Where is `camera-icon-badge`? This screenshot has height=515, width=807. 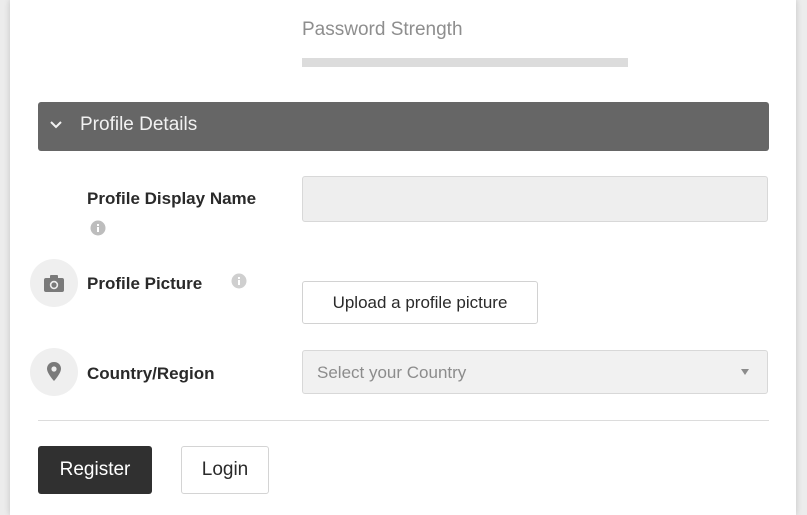
camera-icon-badge is located at coordinates (54, 283).